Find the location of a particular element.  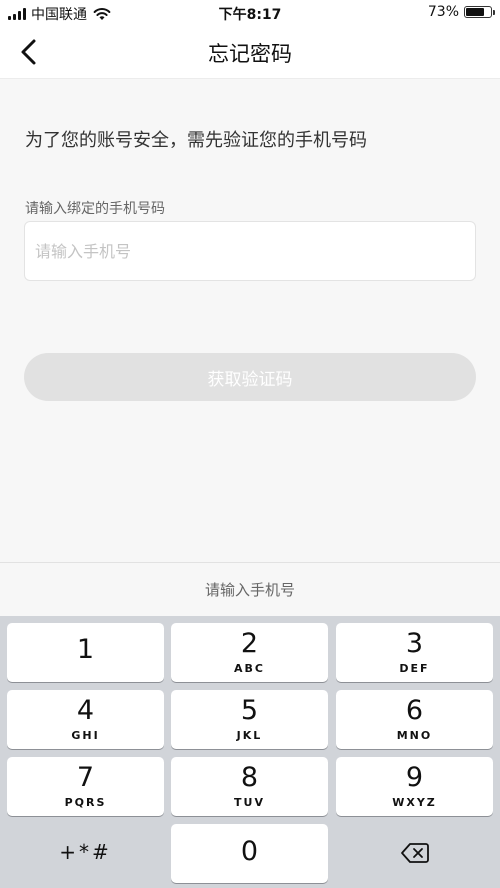

symbols-key: +*# is located at coordinates (85, 853).